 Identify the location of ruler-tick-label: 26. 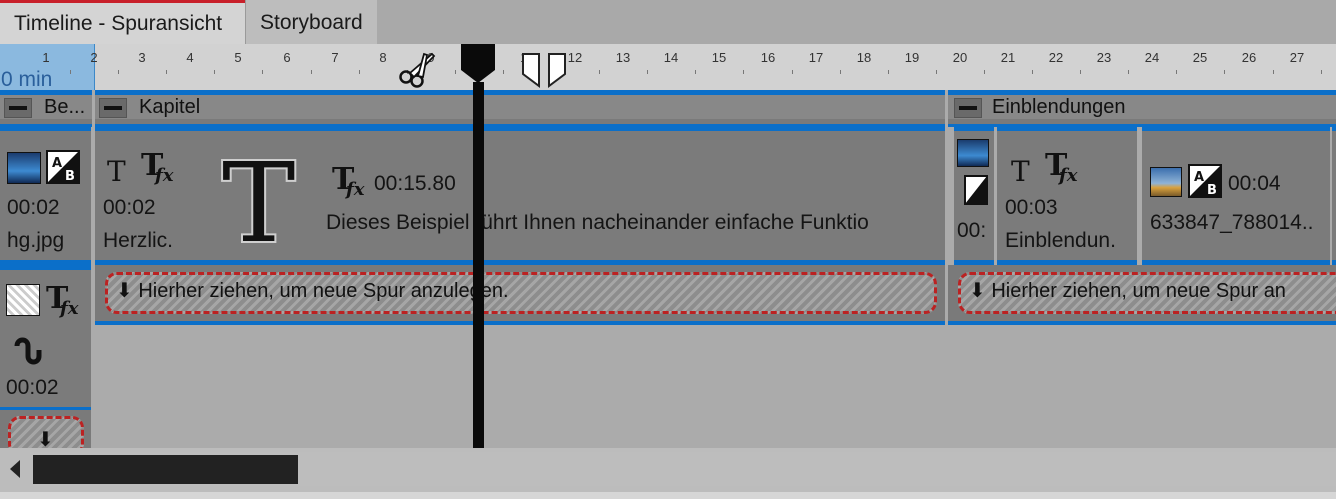
(1249, 57).